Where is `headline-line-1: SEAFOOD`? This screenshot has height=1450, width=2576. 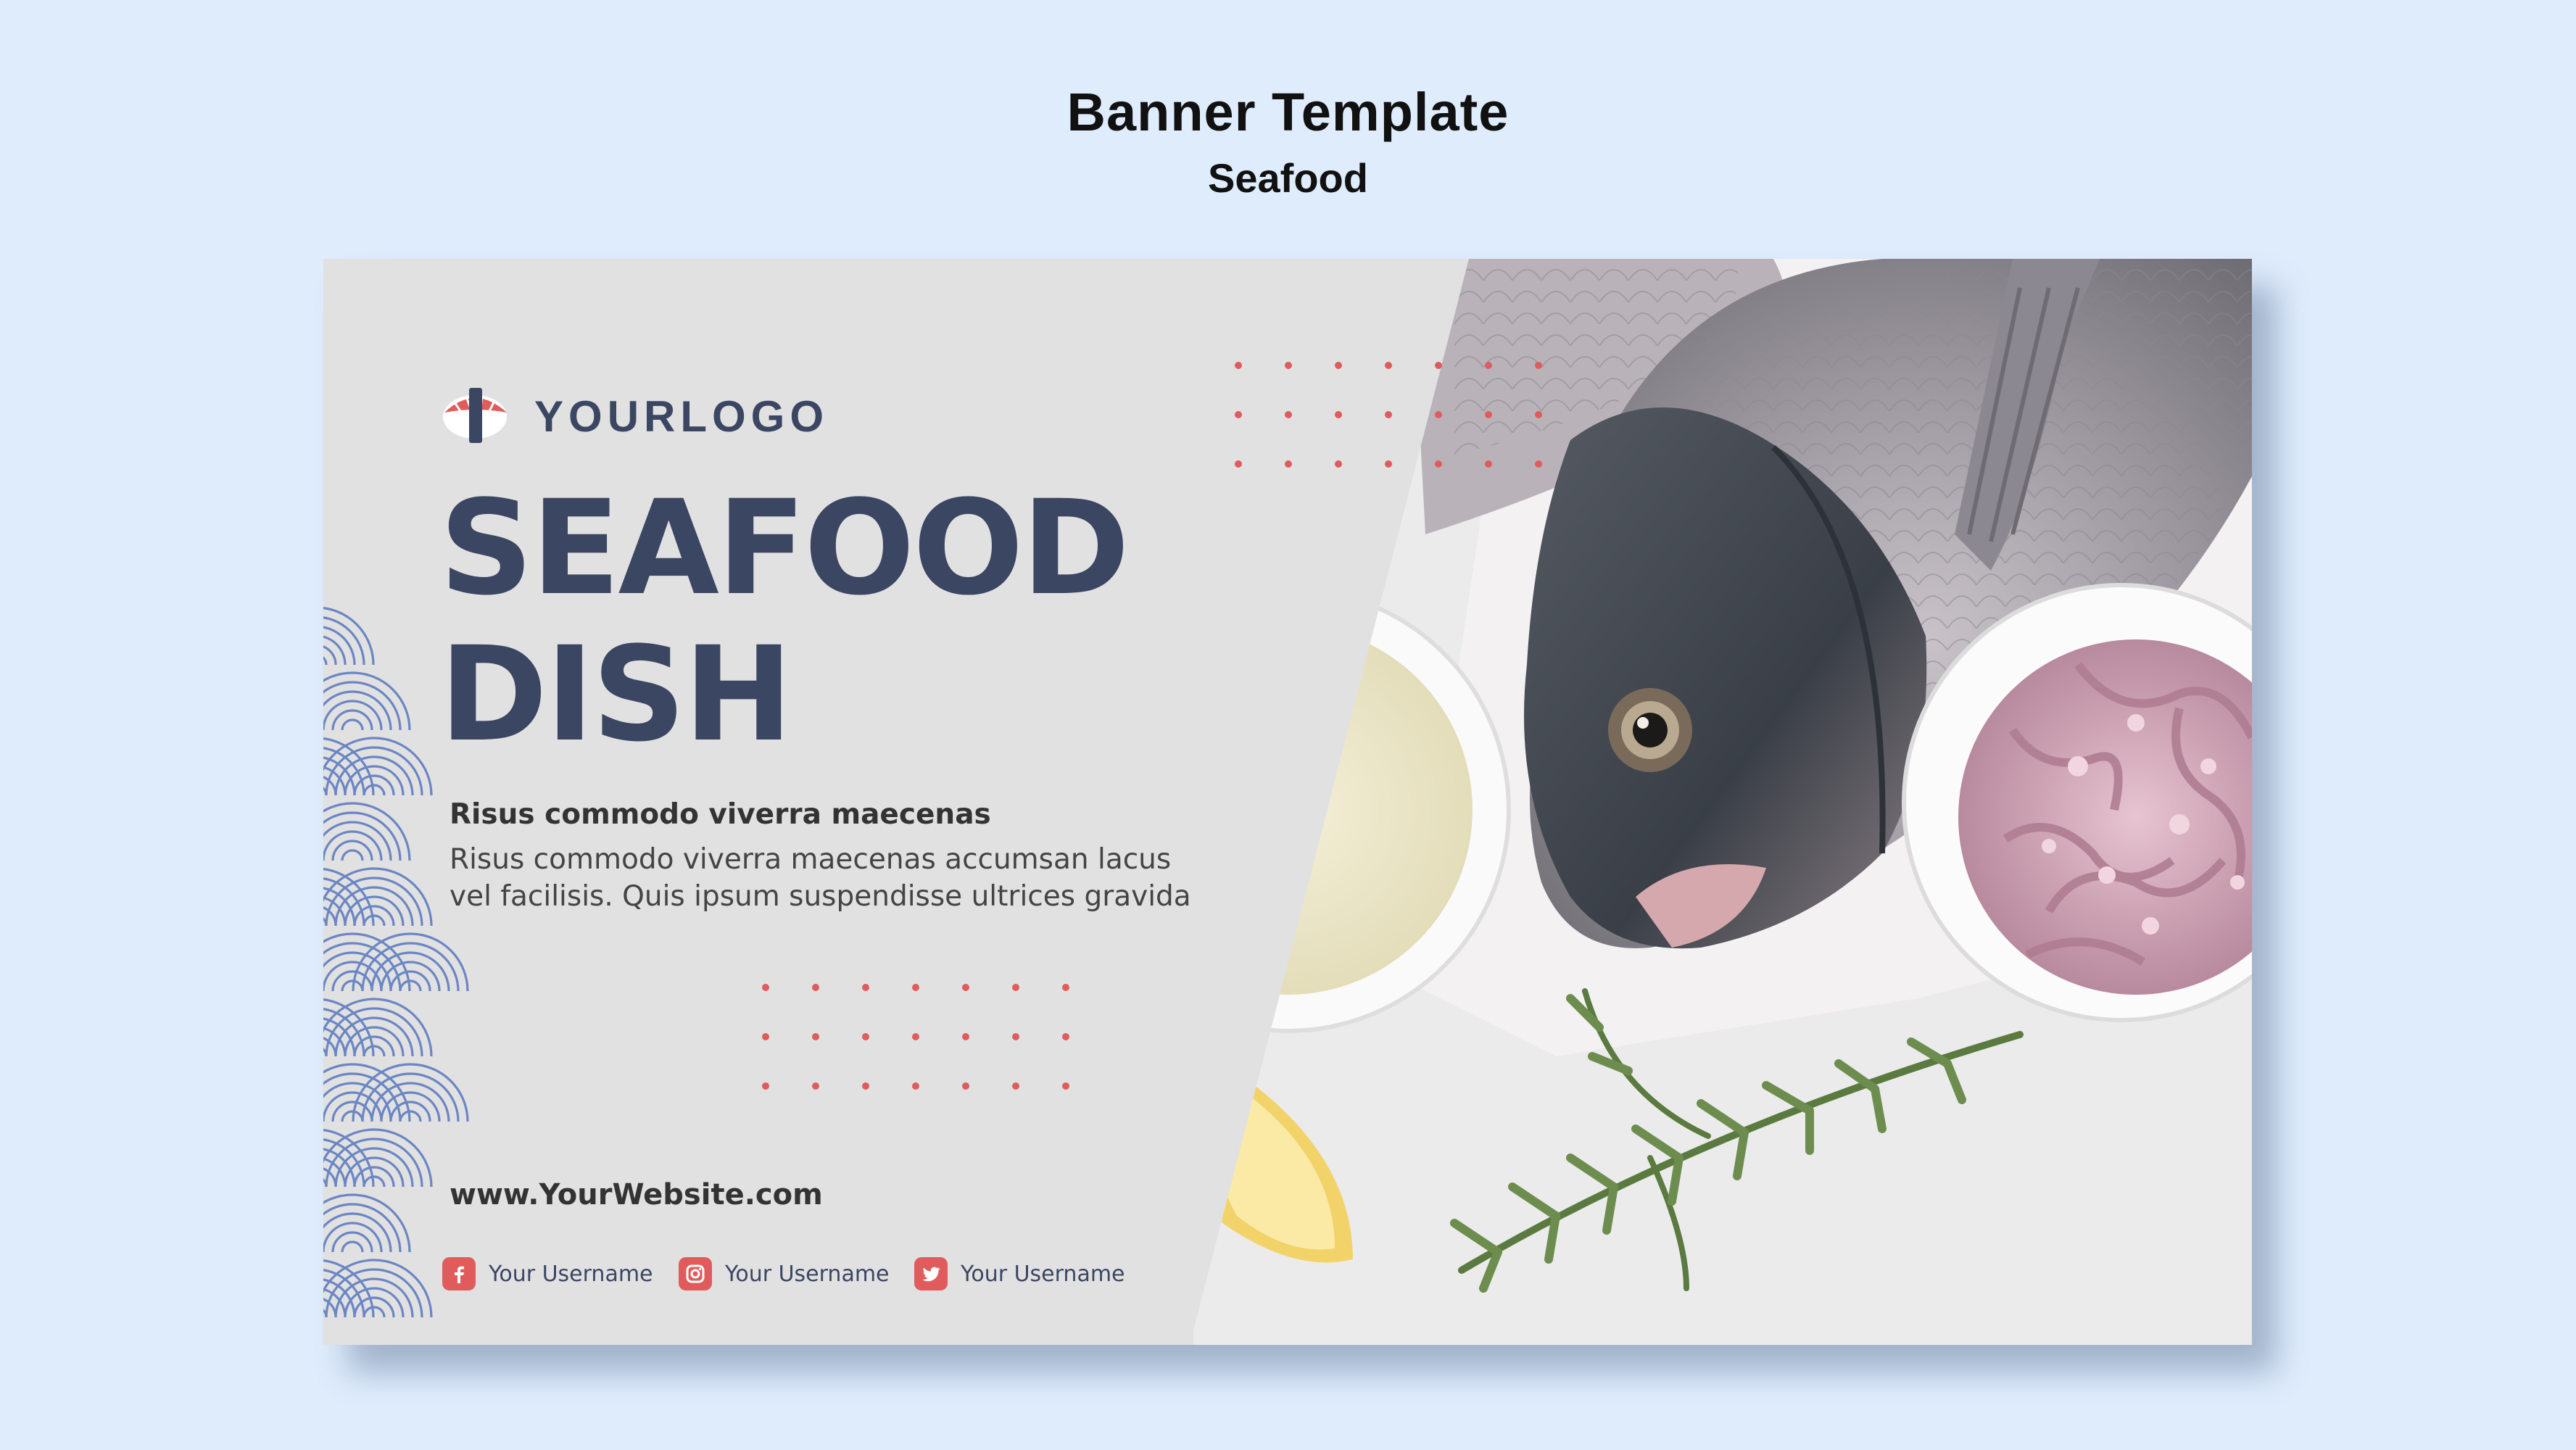 headline-line-1: SEAFOOD is located at coordinates (784, 548).